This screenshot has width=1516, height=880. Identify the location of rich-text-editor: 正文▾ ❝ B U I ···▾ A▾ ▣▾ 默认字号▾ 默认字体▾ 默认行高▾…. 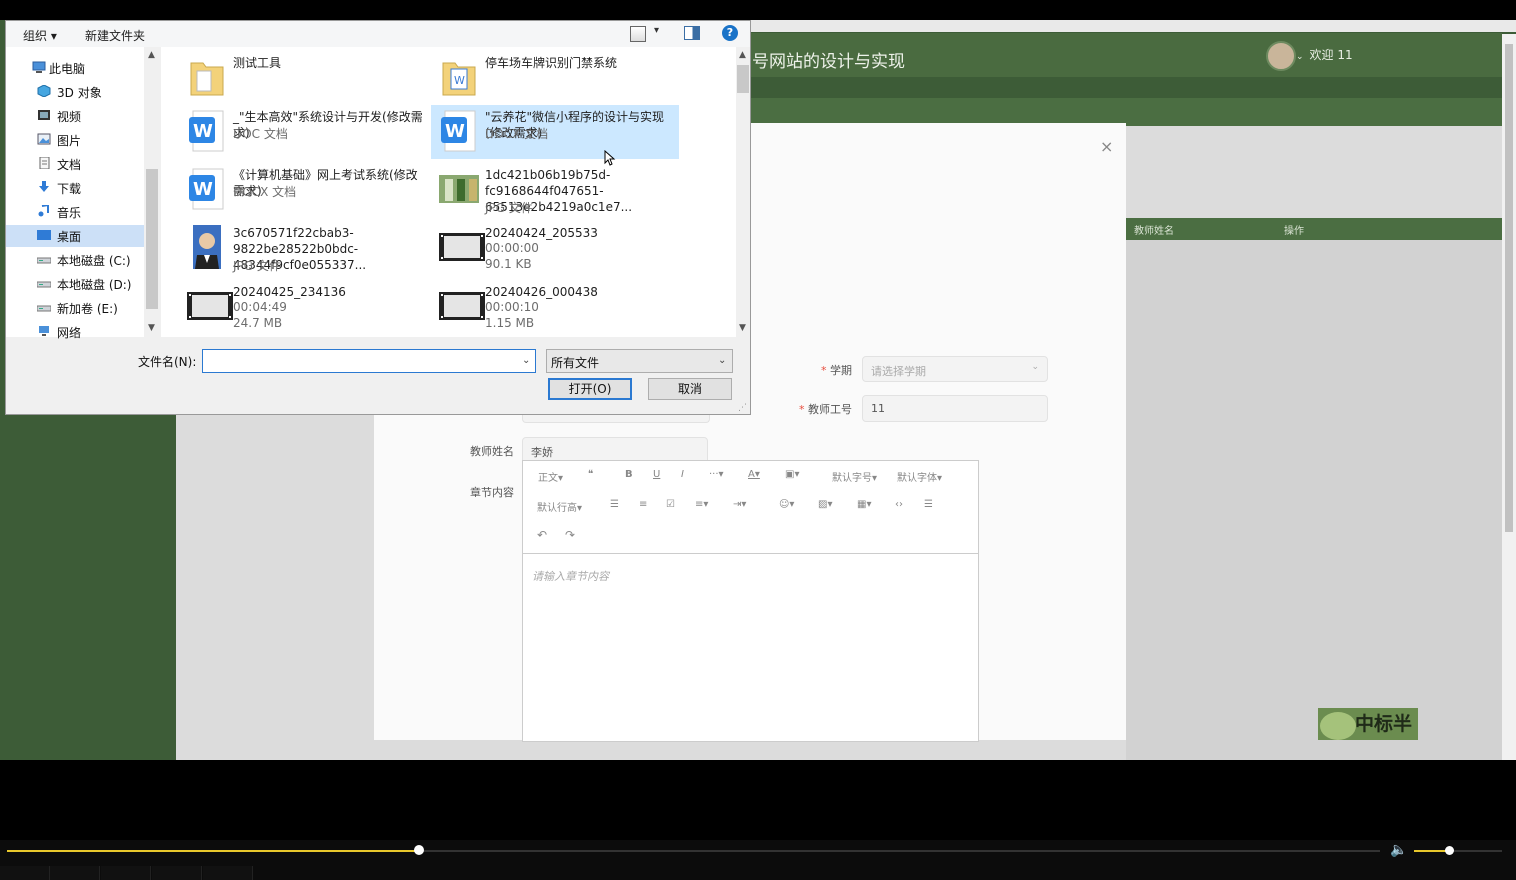
(750, 601).